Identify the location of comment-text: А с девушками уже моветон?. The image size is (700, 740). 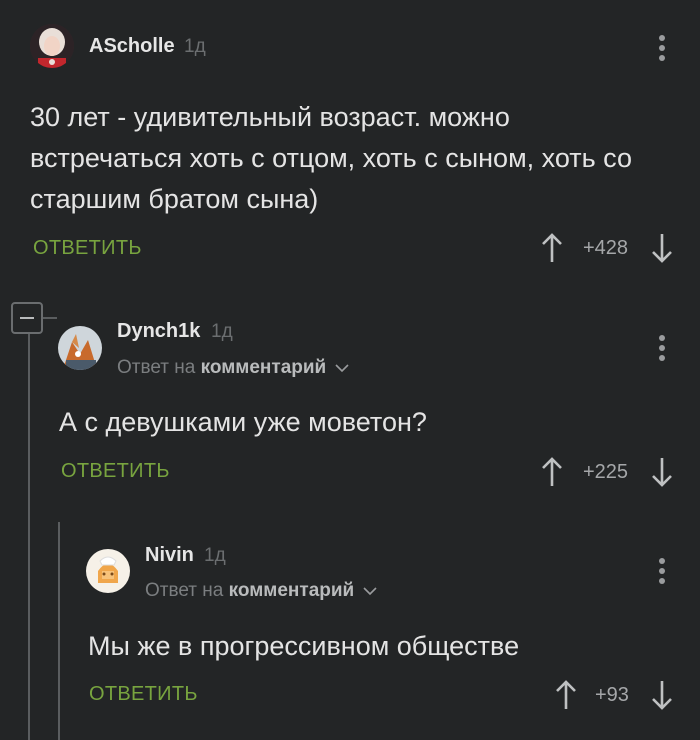
(243, 422).